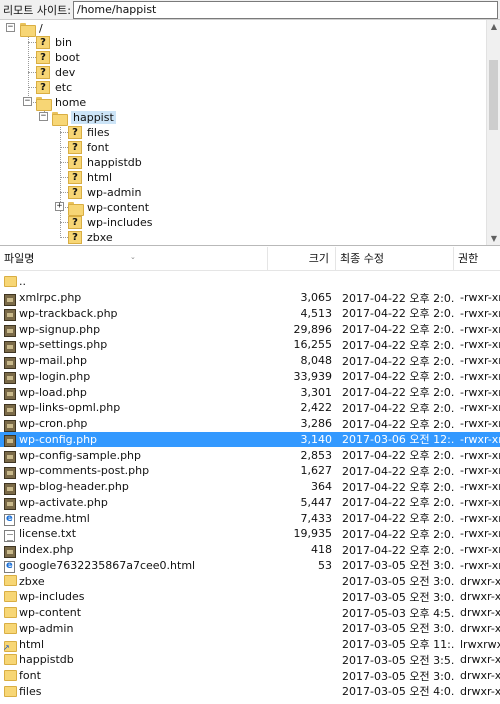 The height and width of the screenshot is (704, 500). I want to click on tree-item-boot: ? boot, so click(58, 57).